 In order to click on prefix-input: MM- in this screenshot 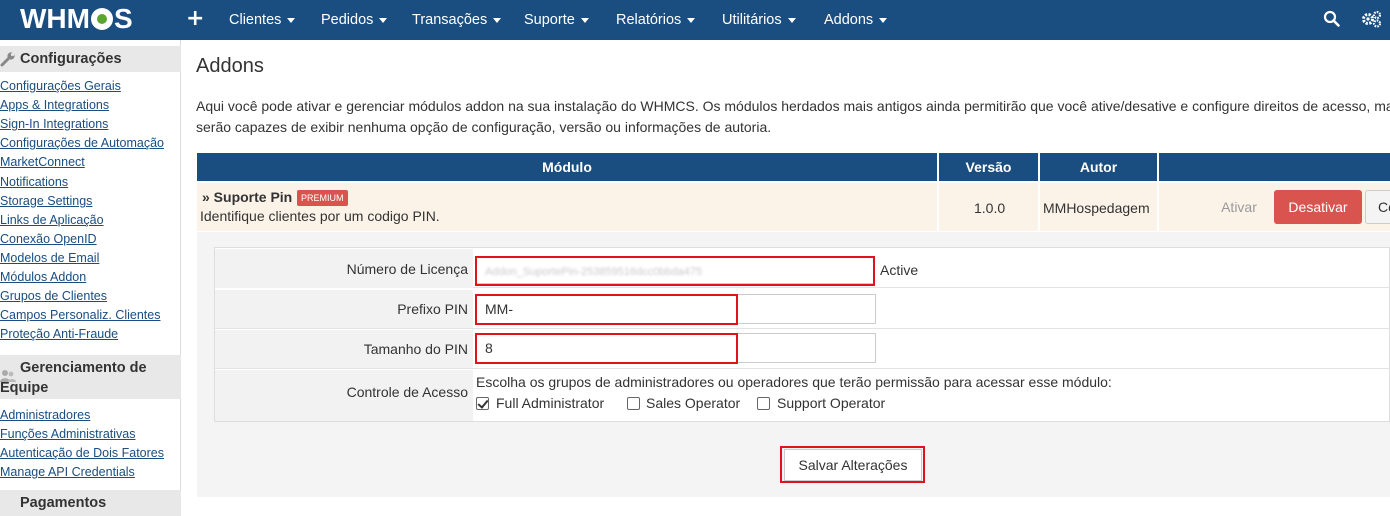, I will do `click(676, 309)`.